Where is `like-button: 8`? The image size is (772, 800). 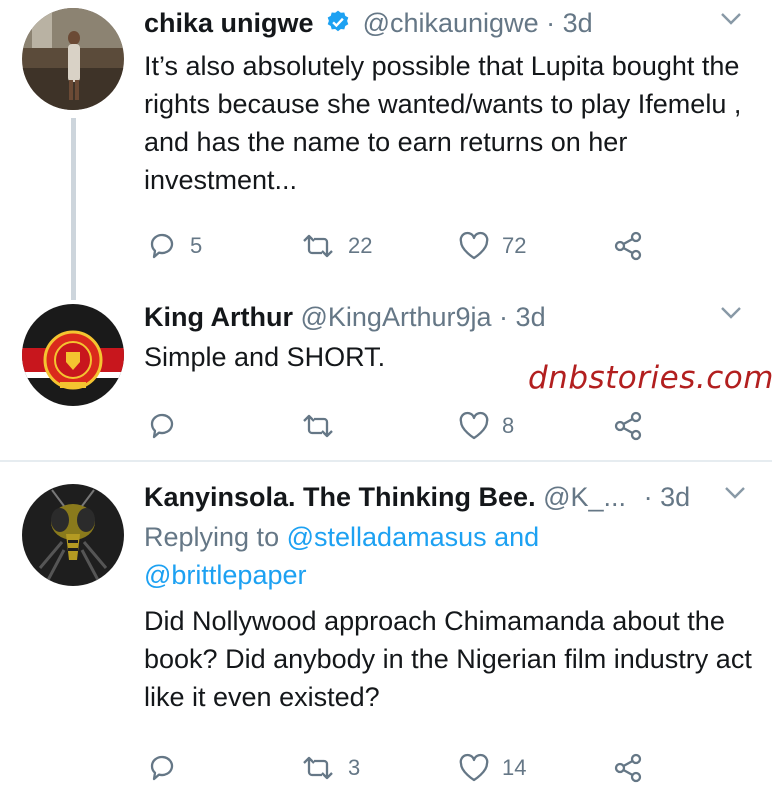 like-button: 8 is located at coordinates (486, 426).